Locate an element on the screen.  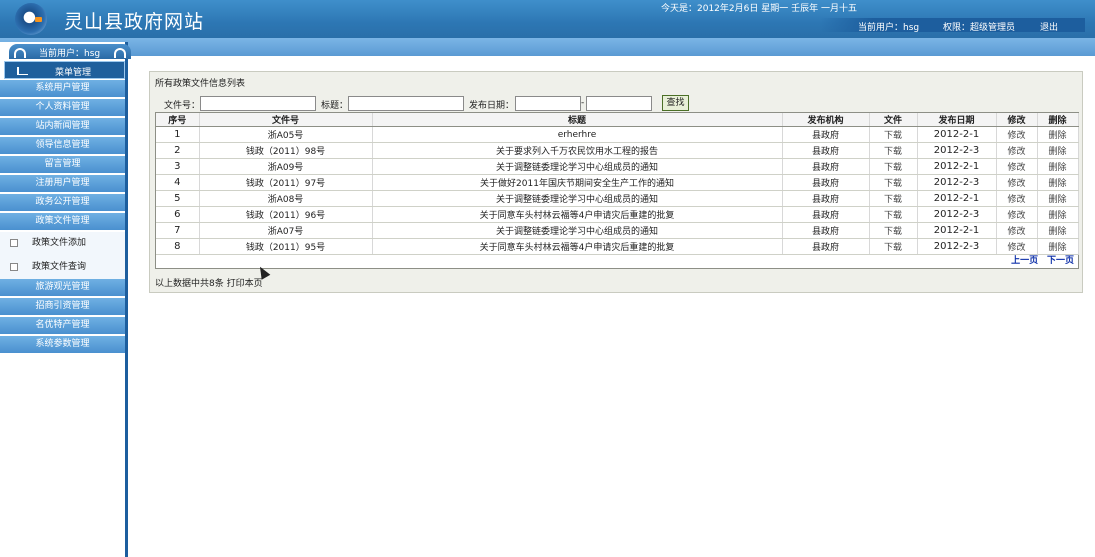
print-page-link: 打印本页 is located at coordinates (245, 284).